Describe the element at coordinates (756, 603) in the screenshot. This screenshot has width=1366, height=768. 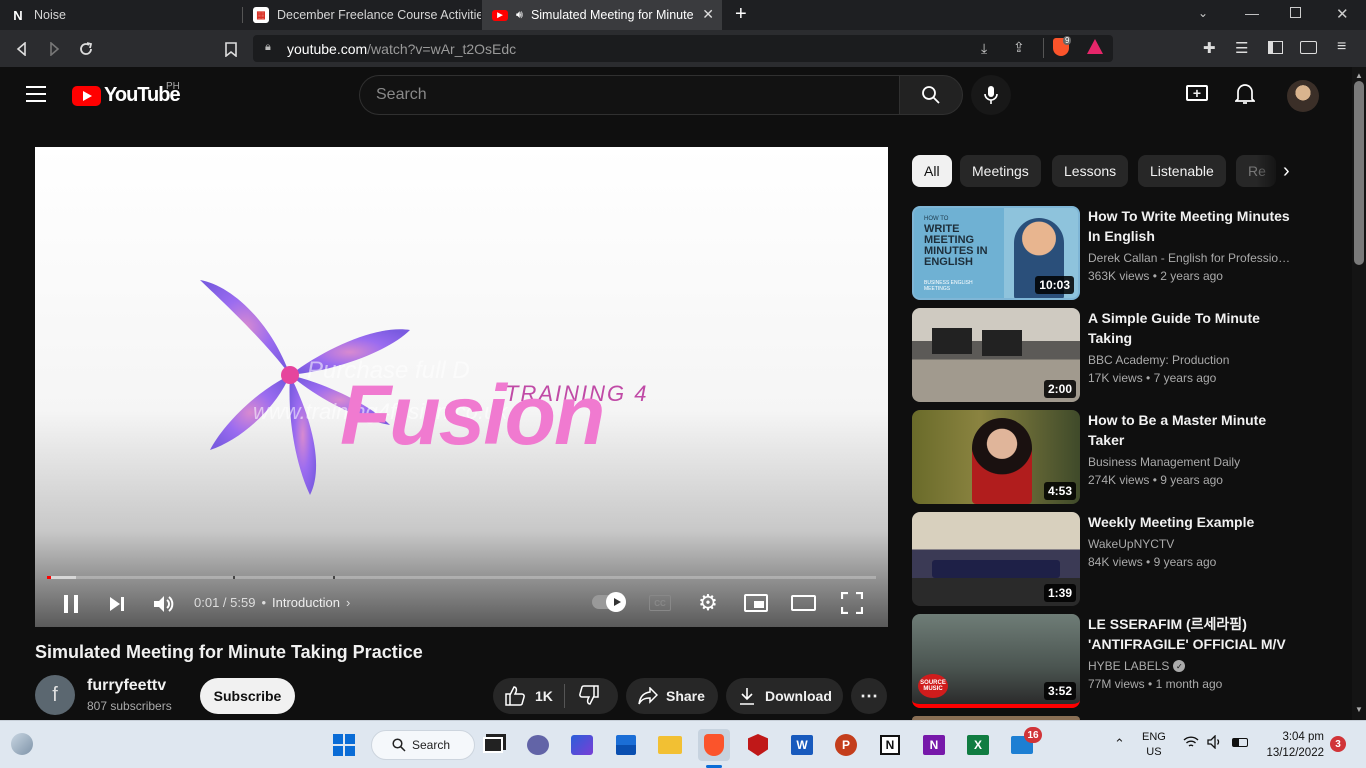
I see `miniplayer-icon` at that location.